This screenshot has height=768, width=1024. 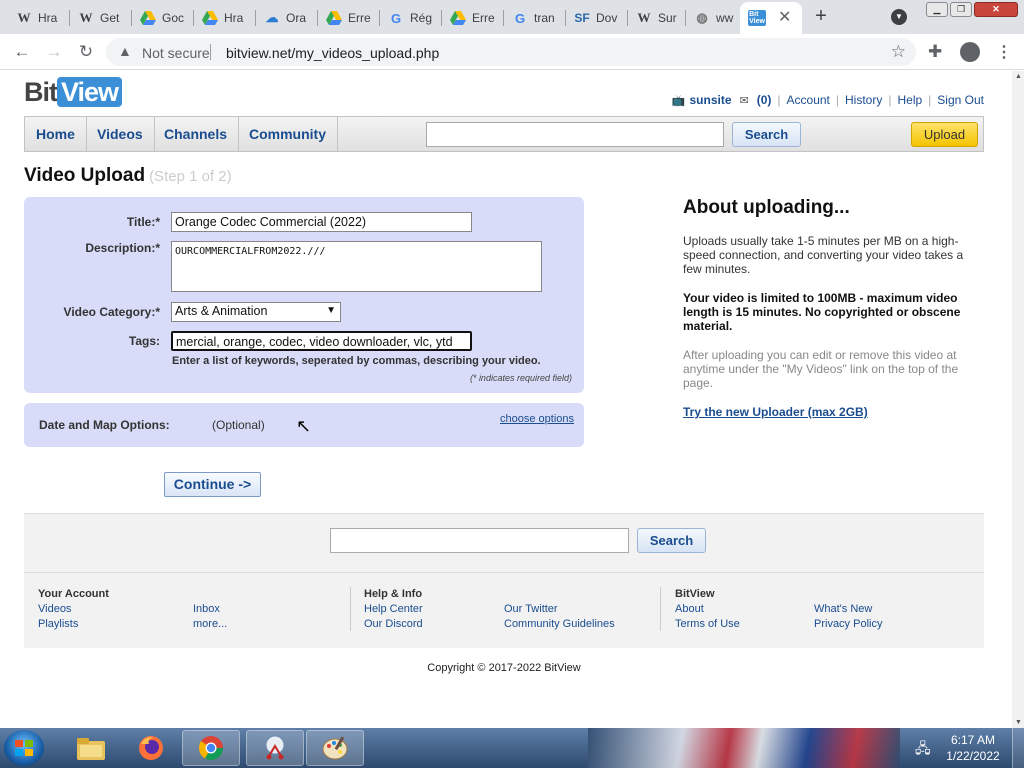 What do you see at coordinates (534, 18) in the screenshot?
I see `browser-tab: G tran` at bounding box center [534, 18].